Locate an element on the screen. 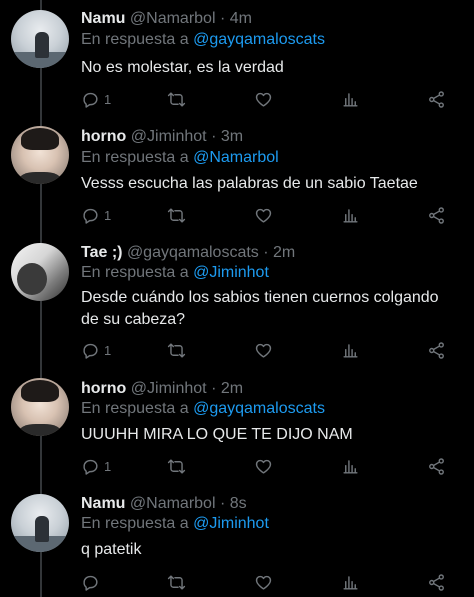 Image resolution: width=474 pixels, height=597 pixels. reply-button is located at coordinates (92, 582).